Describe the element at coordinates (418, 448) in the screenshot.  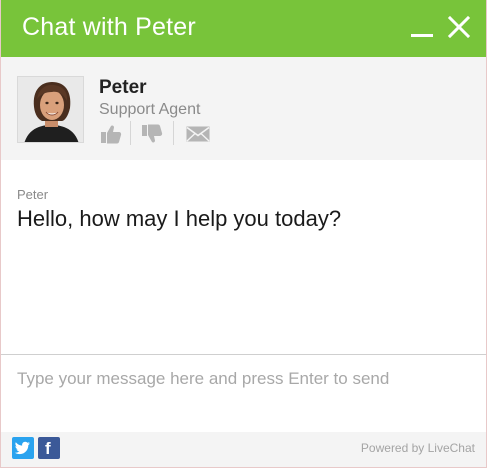
I see `powered-by-link: Powered by LiveChat` at that location.